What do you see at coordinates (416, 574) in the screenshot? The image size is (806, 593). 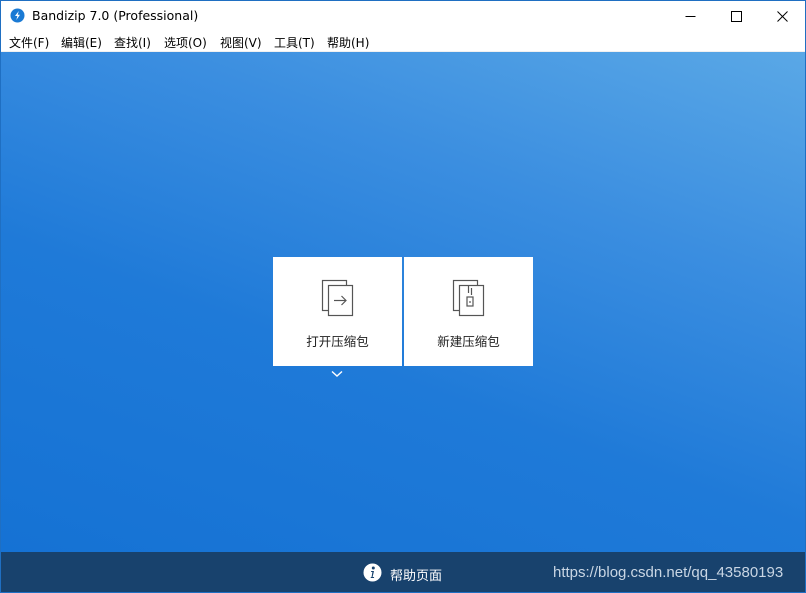 I see `help-page-link: 帮助页面` at bounding box center [416, 574].